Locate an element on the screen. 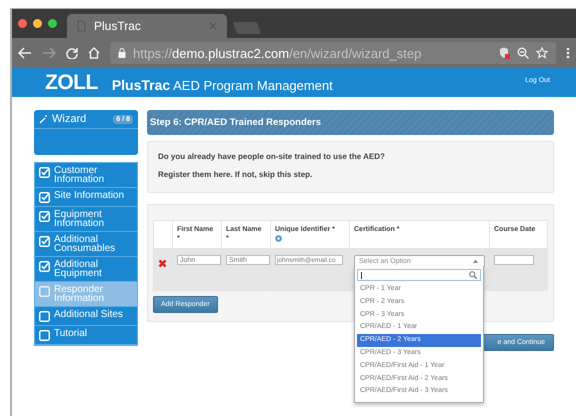 This screenshot has width=576, height=416. caret-icon is located at coordinates (475, 261).